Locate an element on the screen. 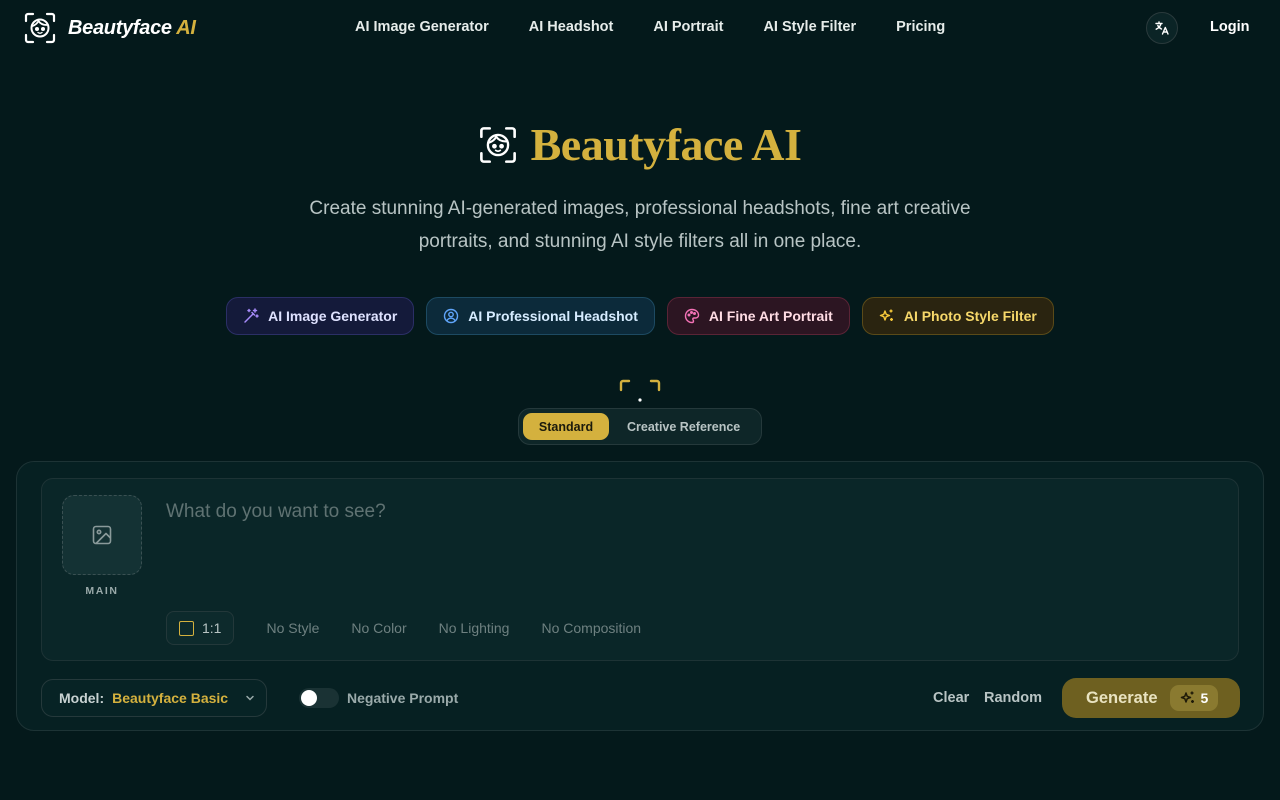  mode-creative-reference: Creative Reference is located at coordinates (674, 426).